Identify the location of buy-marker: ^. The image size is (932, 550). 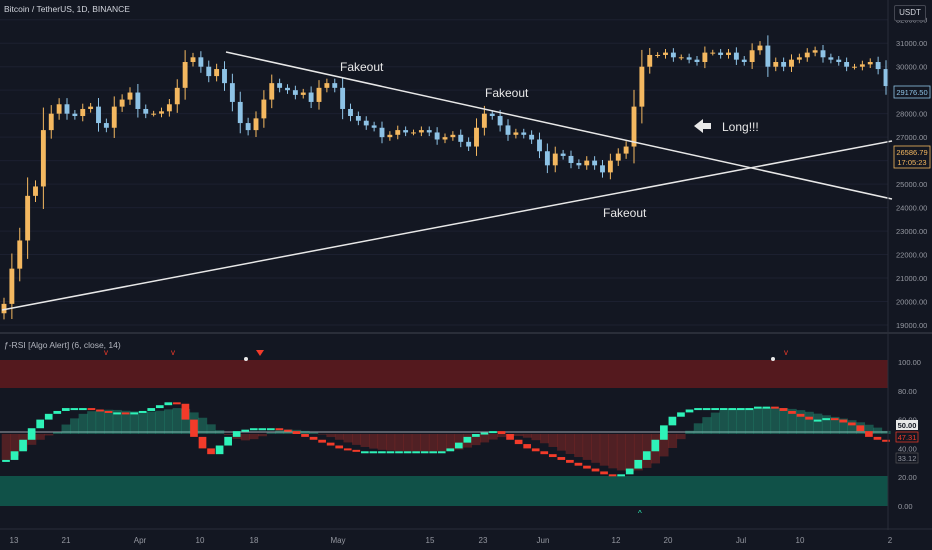
(640, 513).